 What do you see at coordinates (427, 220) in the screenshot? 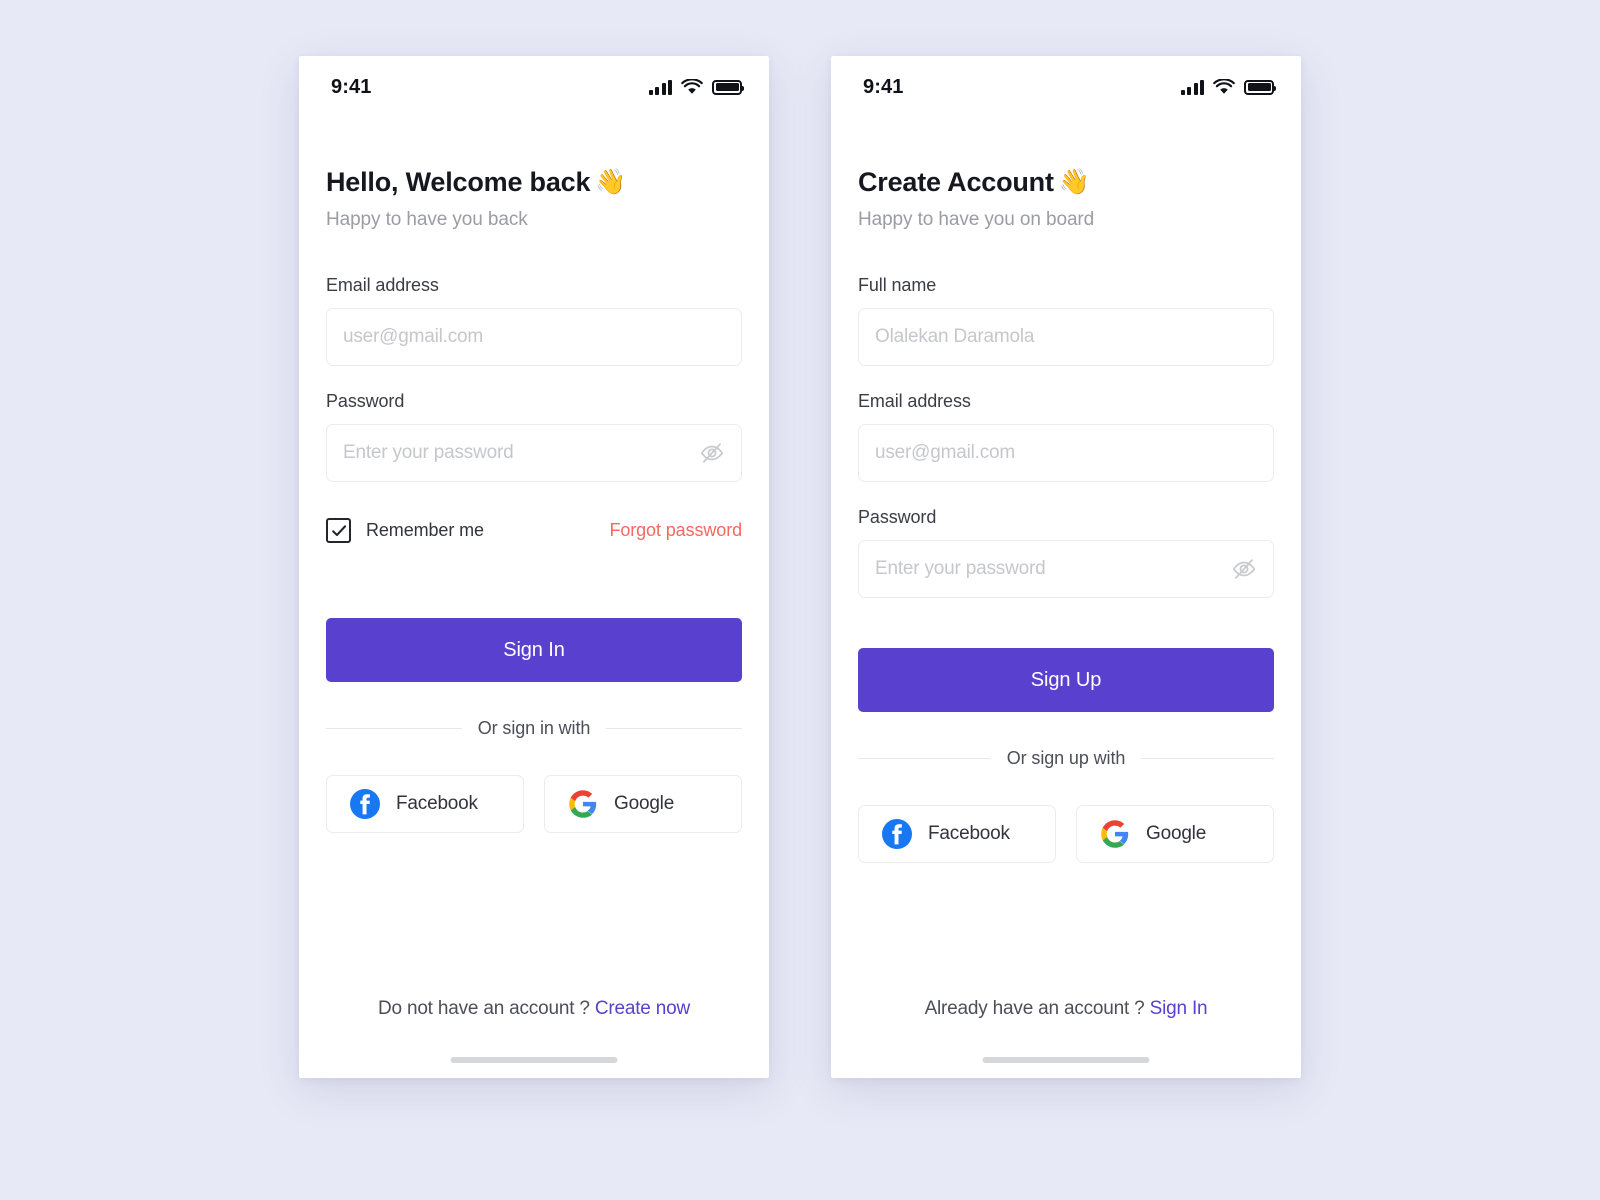
I see `page-subtitle: Happy to have you back` at bounding box center [427, 220].